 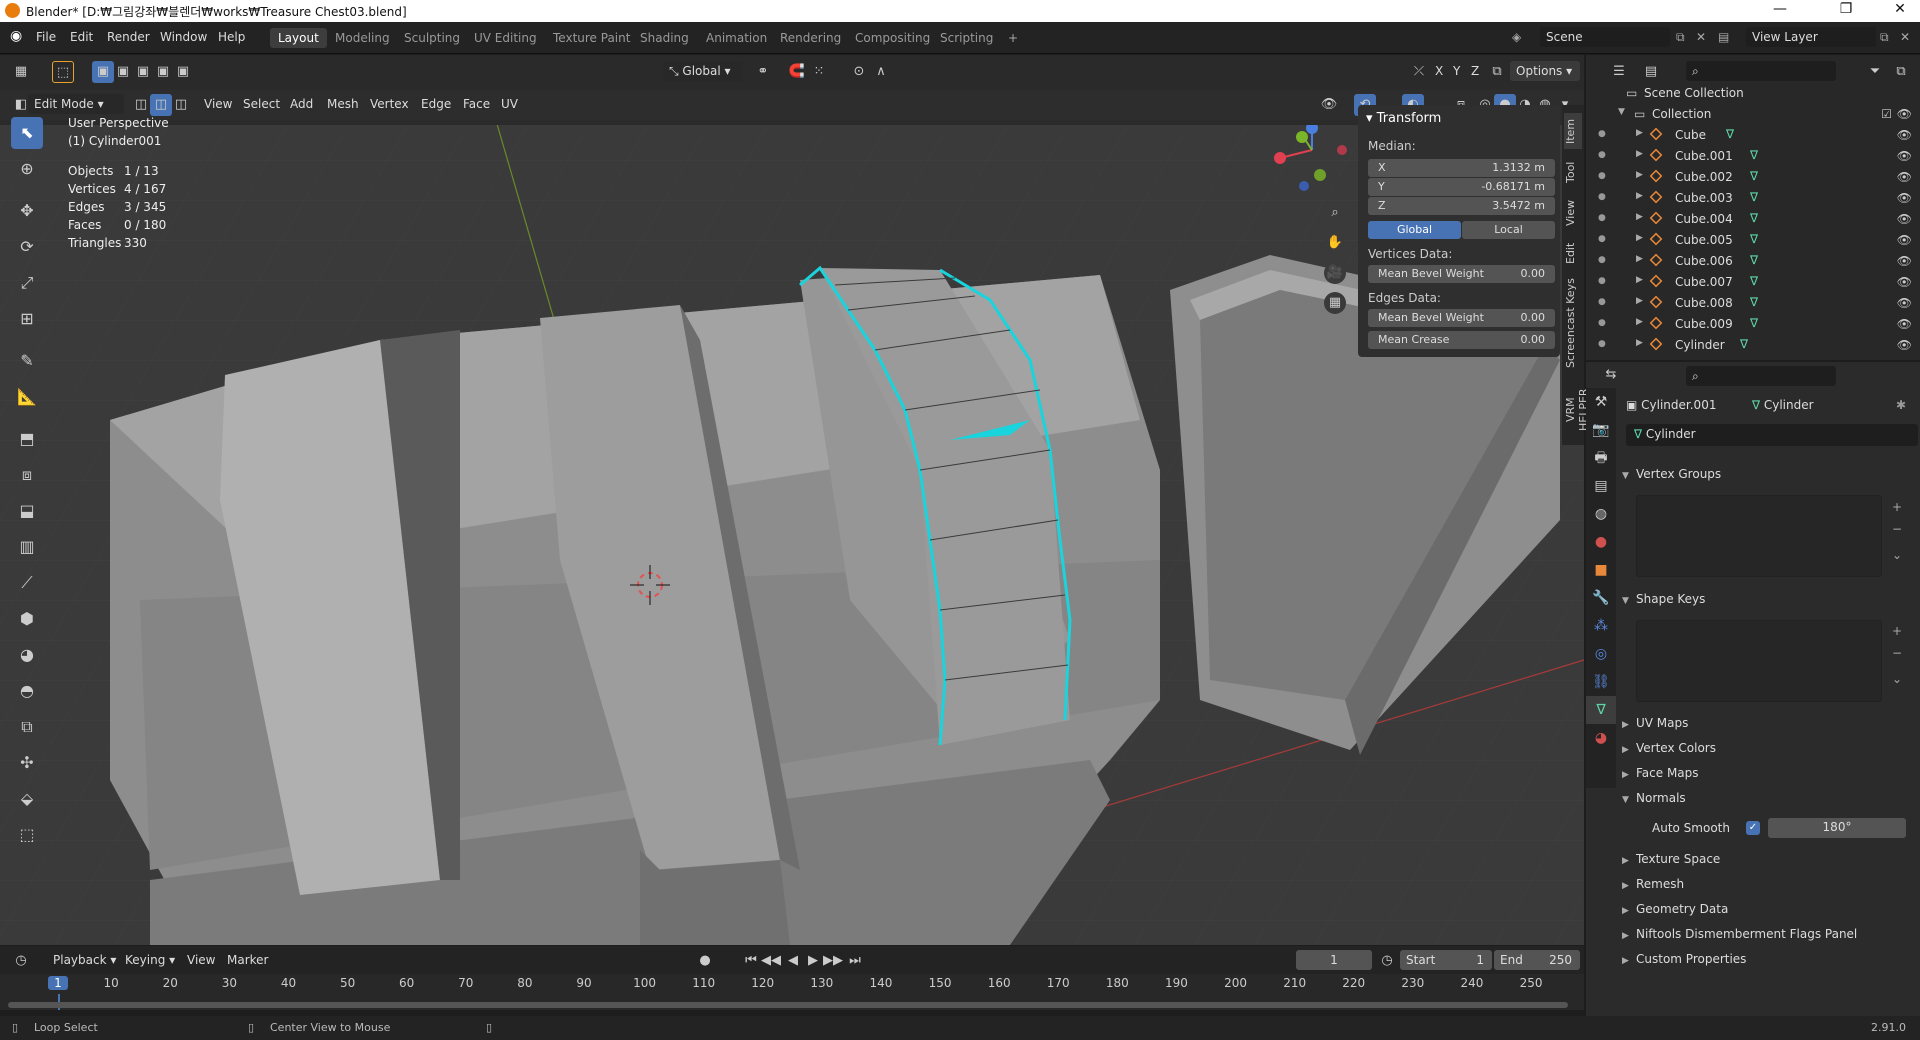 What do you see at coordinates (27, 133) in the screenshot?
I see `select-tool-icon: ⬉` at bounding box center [27, 133].